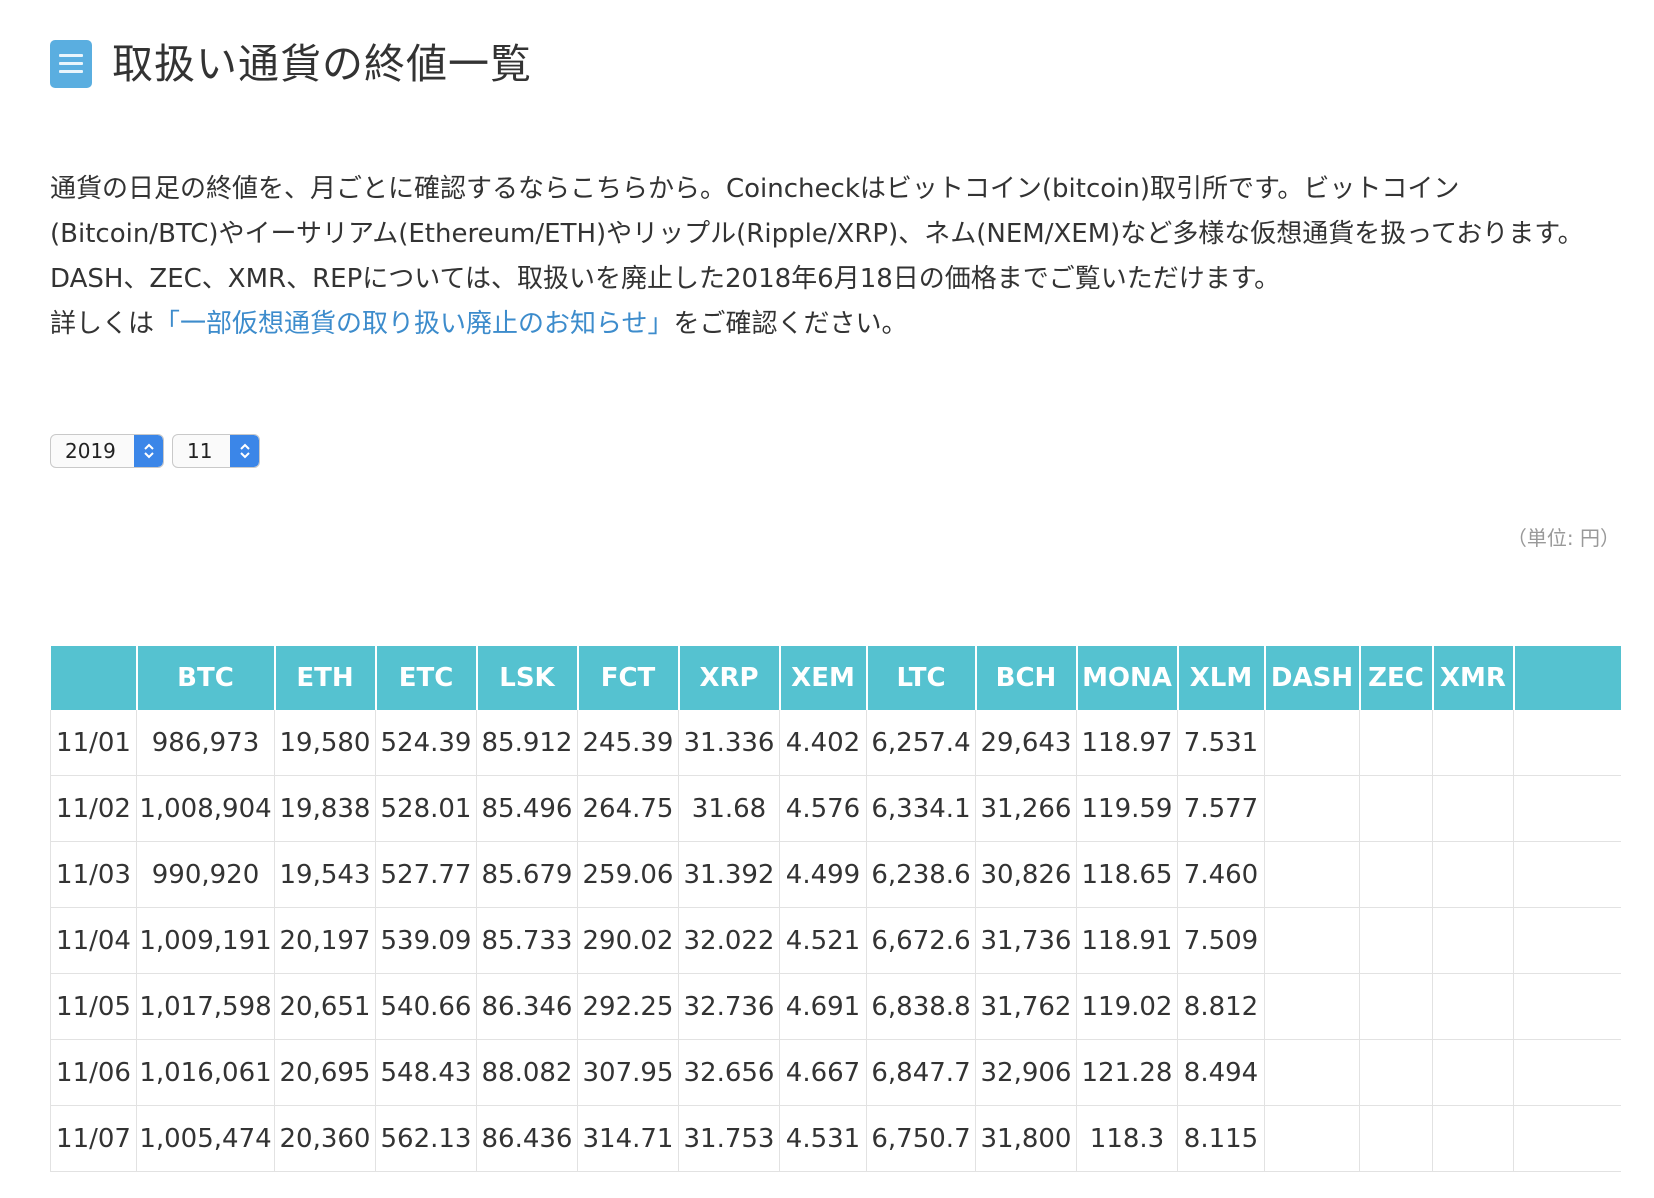 Image resolution: width=1654 pixels, height=1198 pixels. Describe the element at coordinates (1026, 808) in the screenshot. I see `price-cell: 31,266` at that location.